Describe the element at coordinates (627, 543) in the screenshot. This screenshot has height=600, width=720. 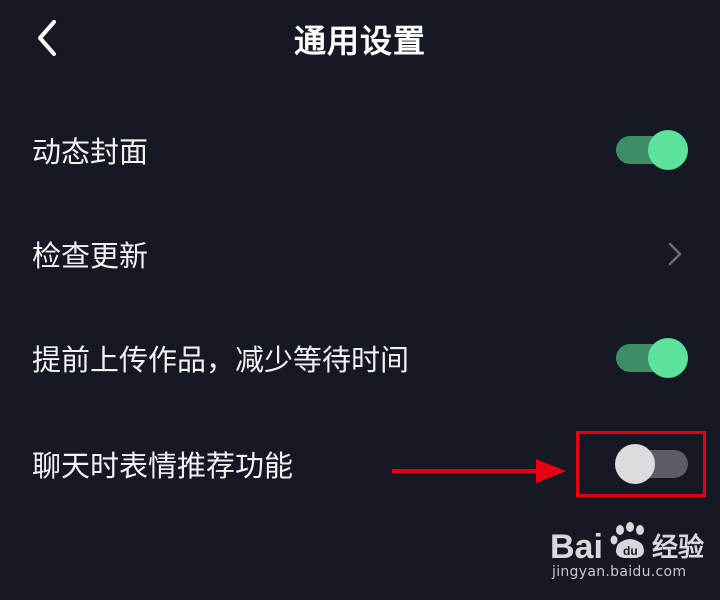
I see `baidu-logo-icon: Bai du 经验` at that location.